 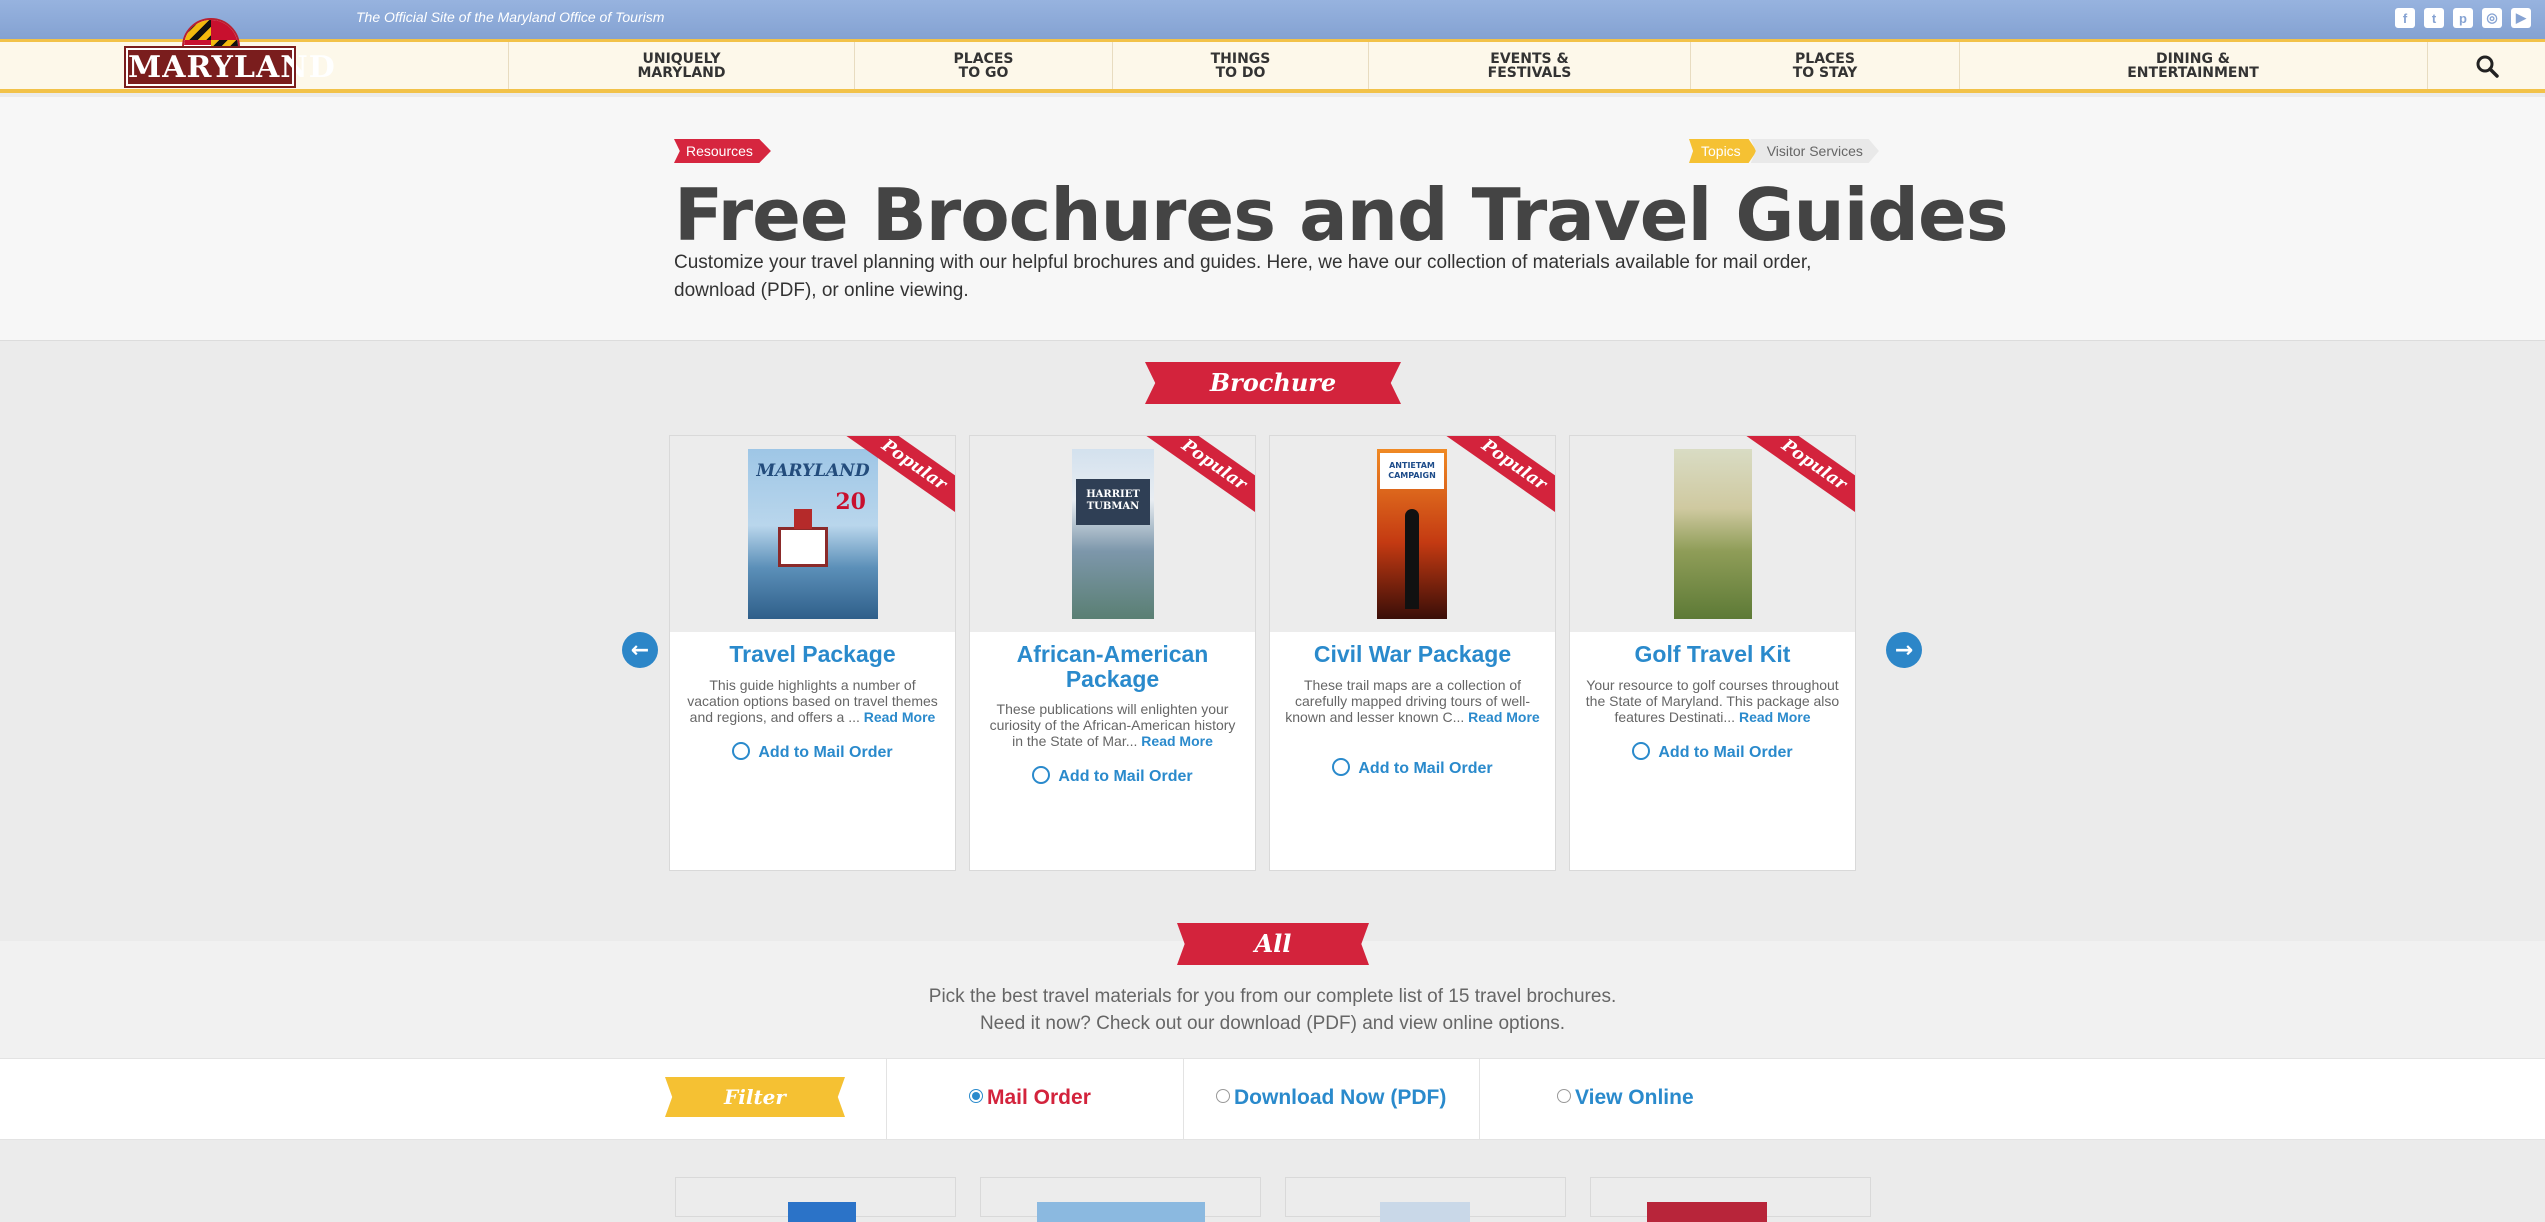 I want to click on nav-label-line2: MARYLAND, so click(x=681, y=72).